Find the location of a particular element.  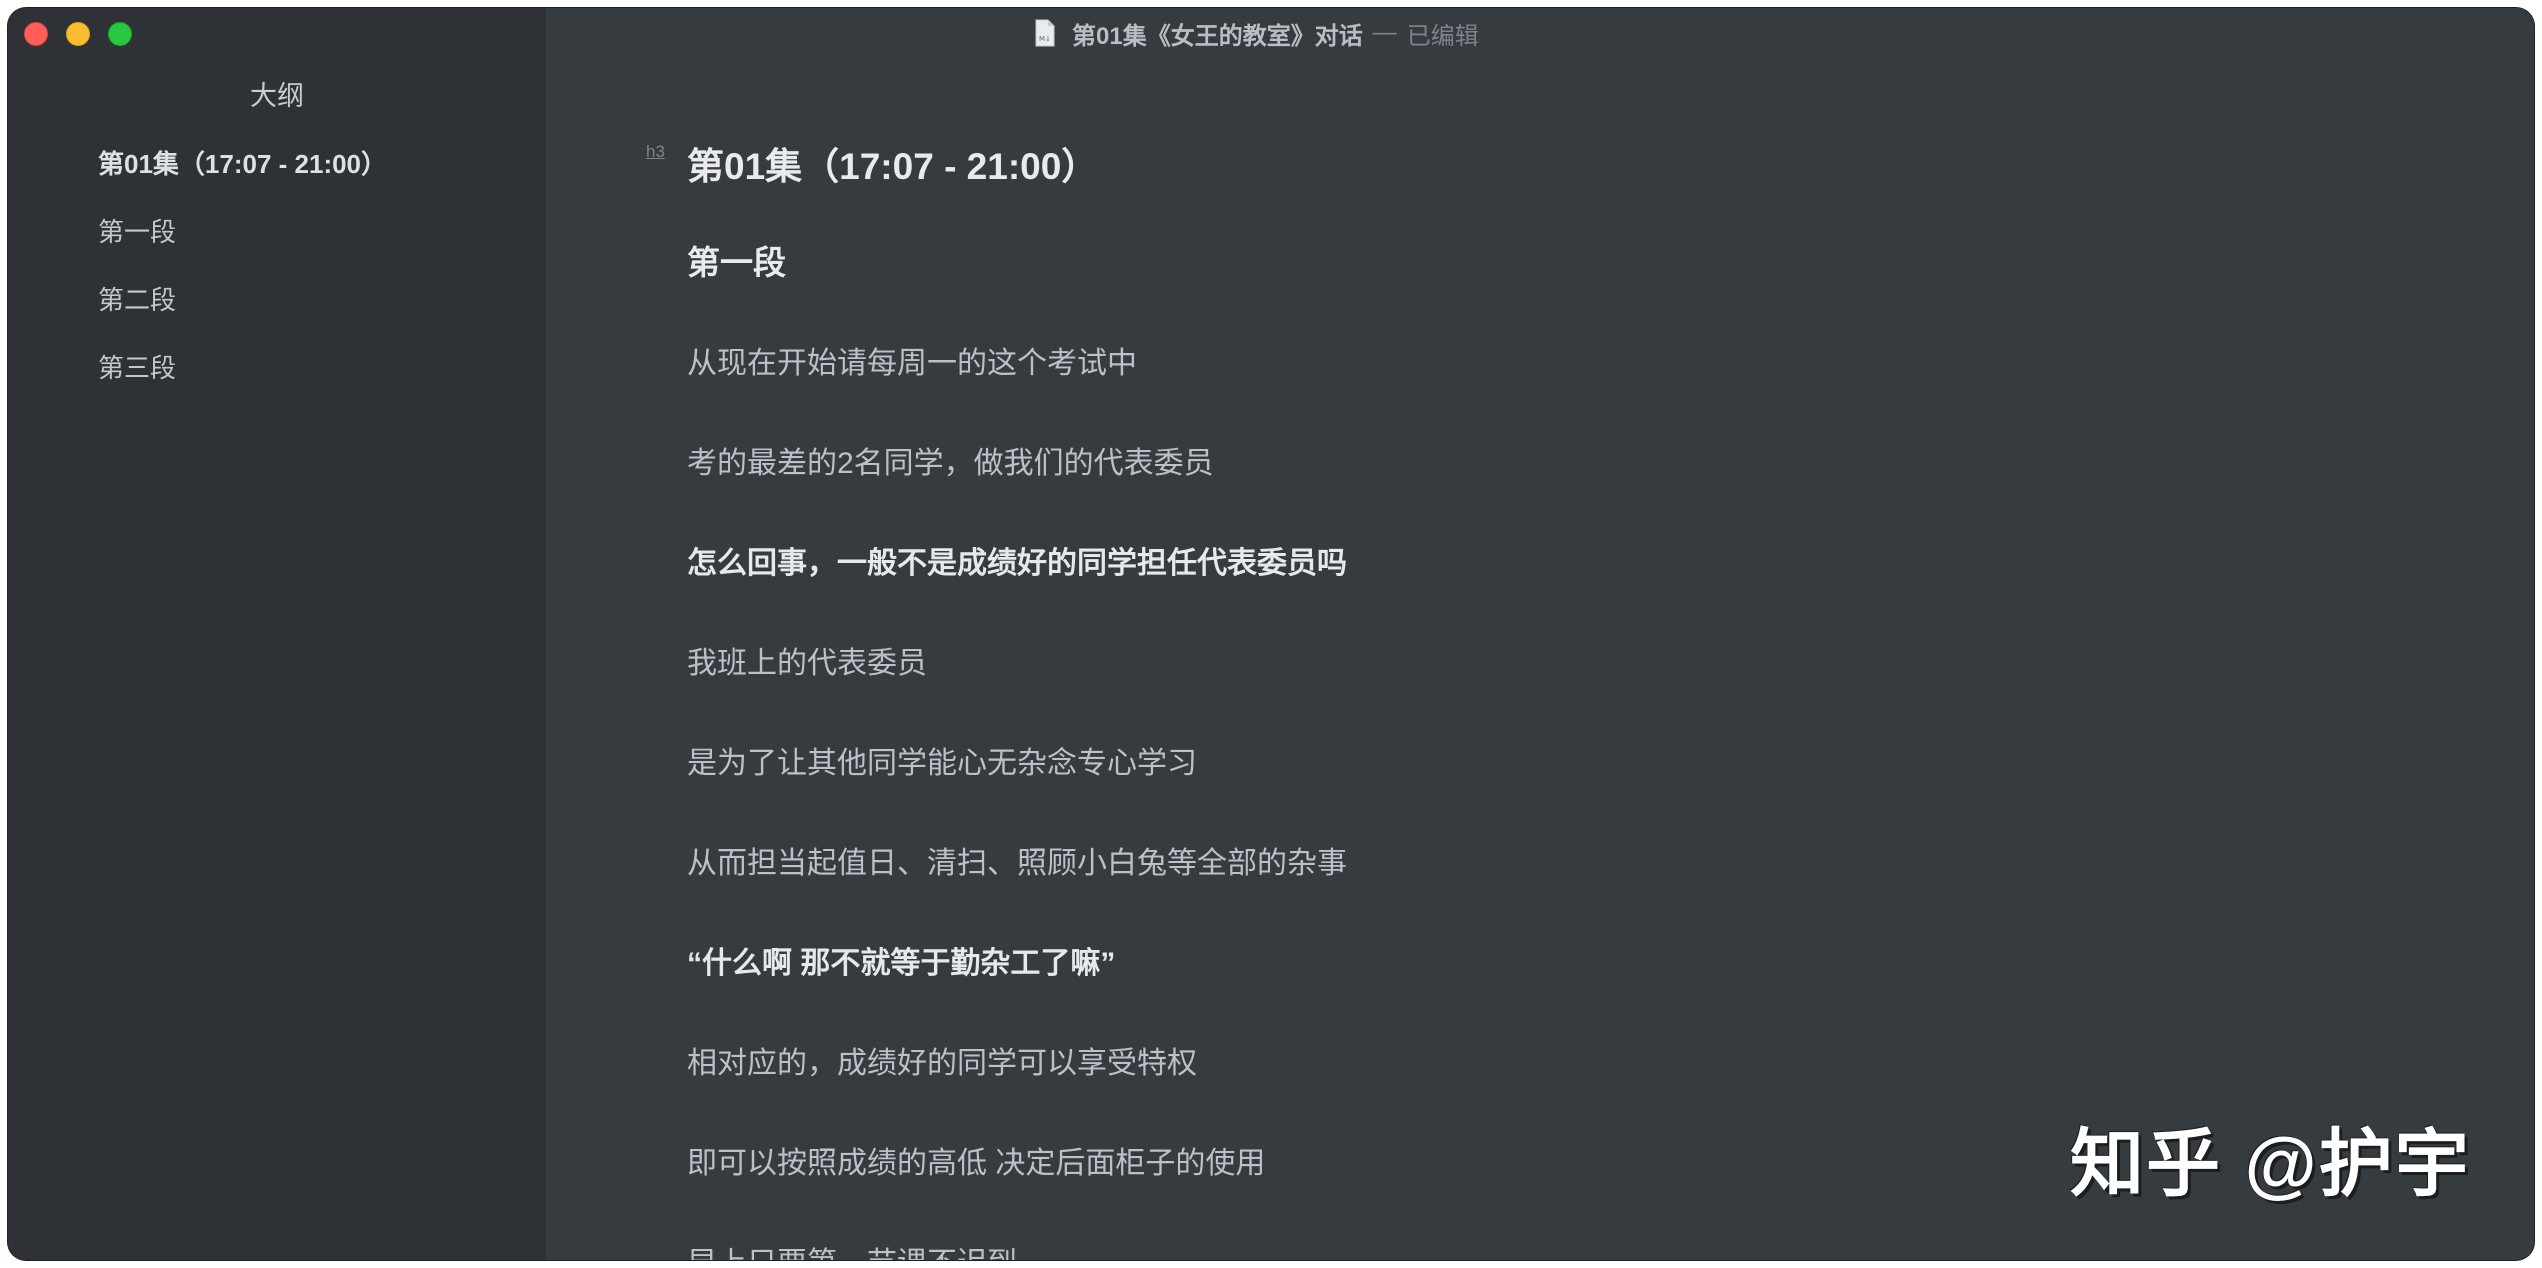

window-title: M↓ 第01集《女王的教室》对话 — 已编辑 is located at coordinates (1256, 33).